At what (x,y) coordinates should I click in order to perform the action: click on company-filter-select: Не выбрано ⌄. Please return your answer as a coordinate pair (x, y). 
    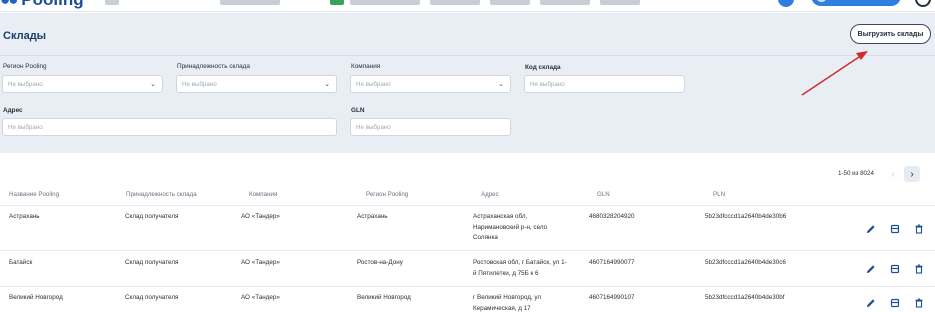
    Looking at the image, I should click on (430, 84).